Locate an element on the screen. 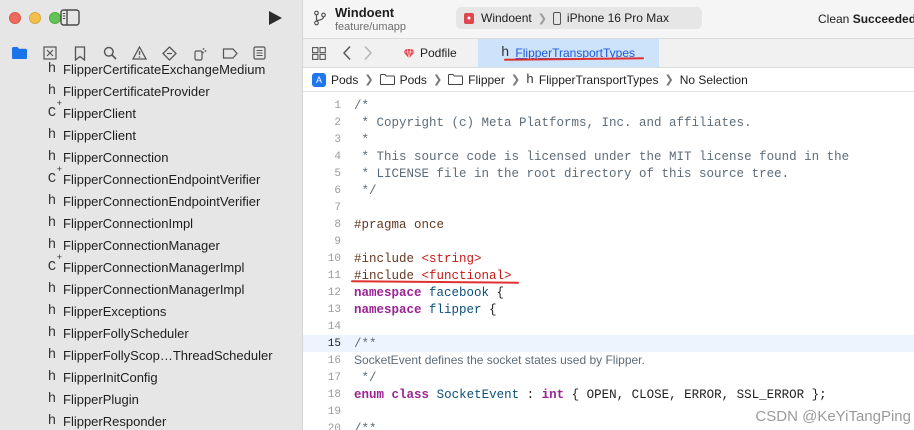 The image size is (914, 430). folder-icon is located at coordinates (456, 79).